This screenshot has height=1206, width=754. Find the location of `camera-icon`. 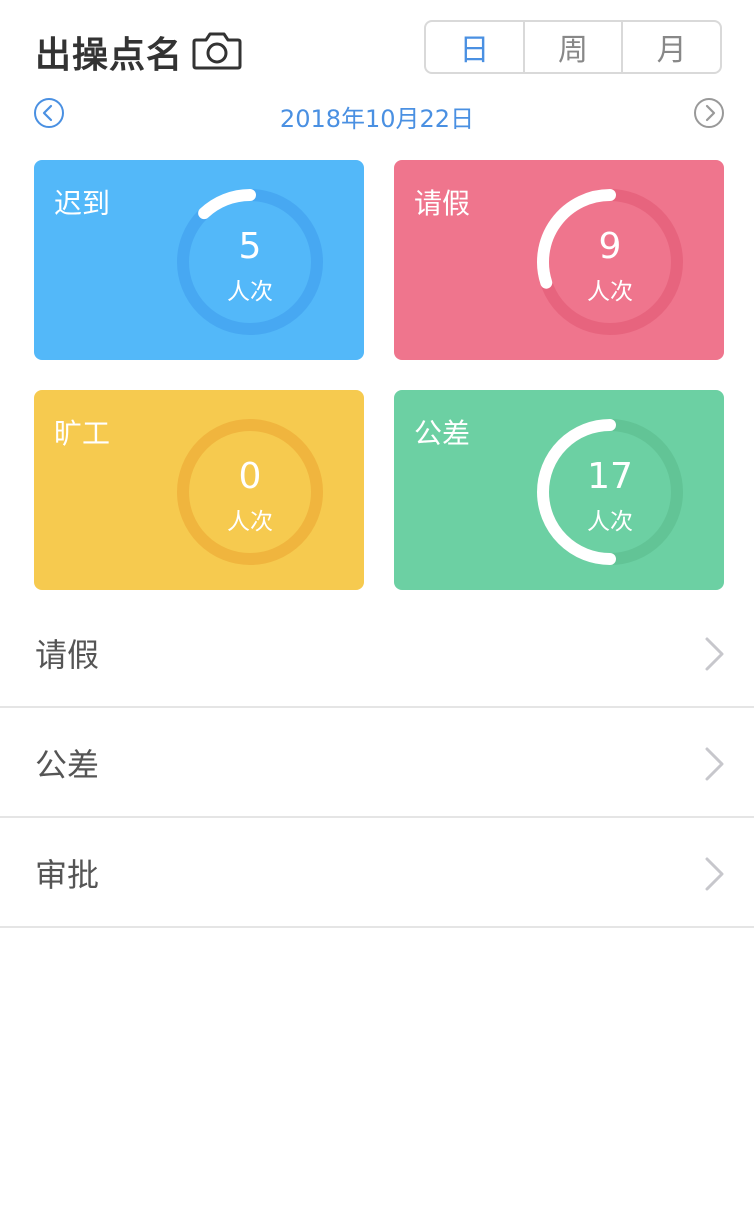

camera-icon is located at coordinates (217, 50).